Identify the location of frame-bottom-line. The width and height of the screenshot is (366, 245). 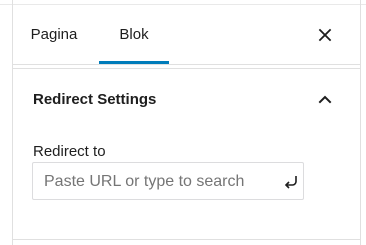
(186, 239).